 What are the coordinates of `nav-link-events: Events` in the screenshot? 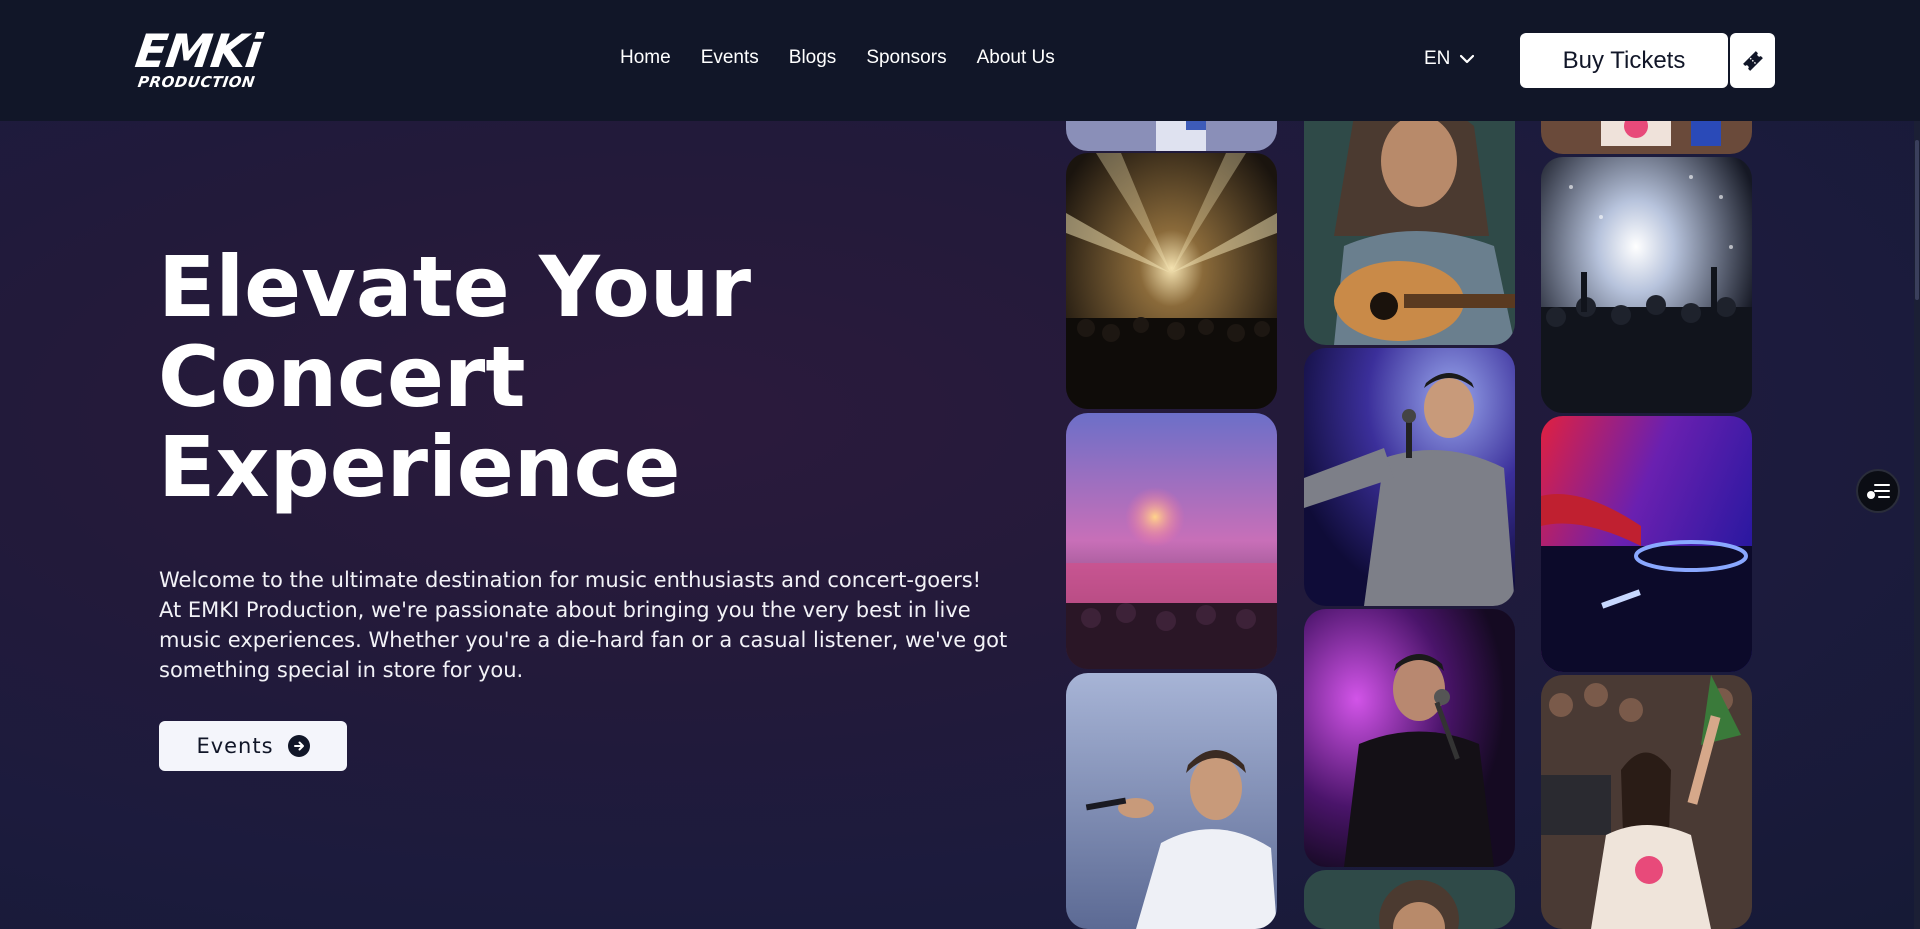 It's located at (730, 58).